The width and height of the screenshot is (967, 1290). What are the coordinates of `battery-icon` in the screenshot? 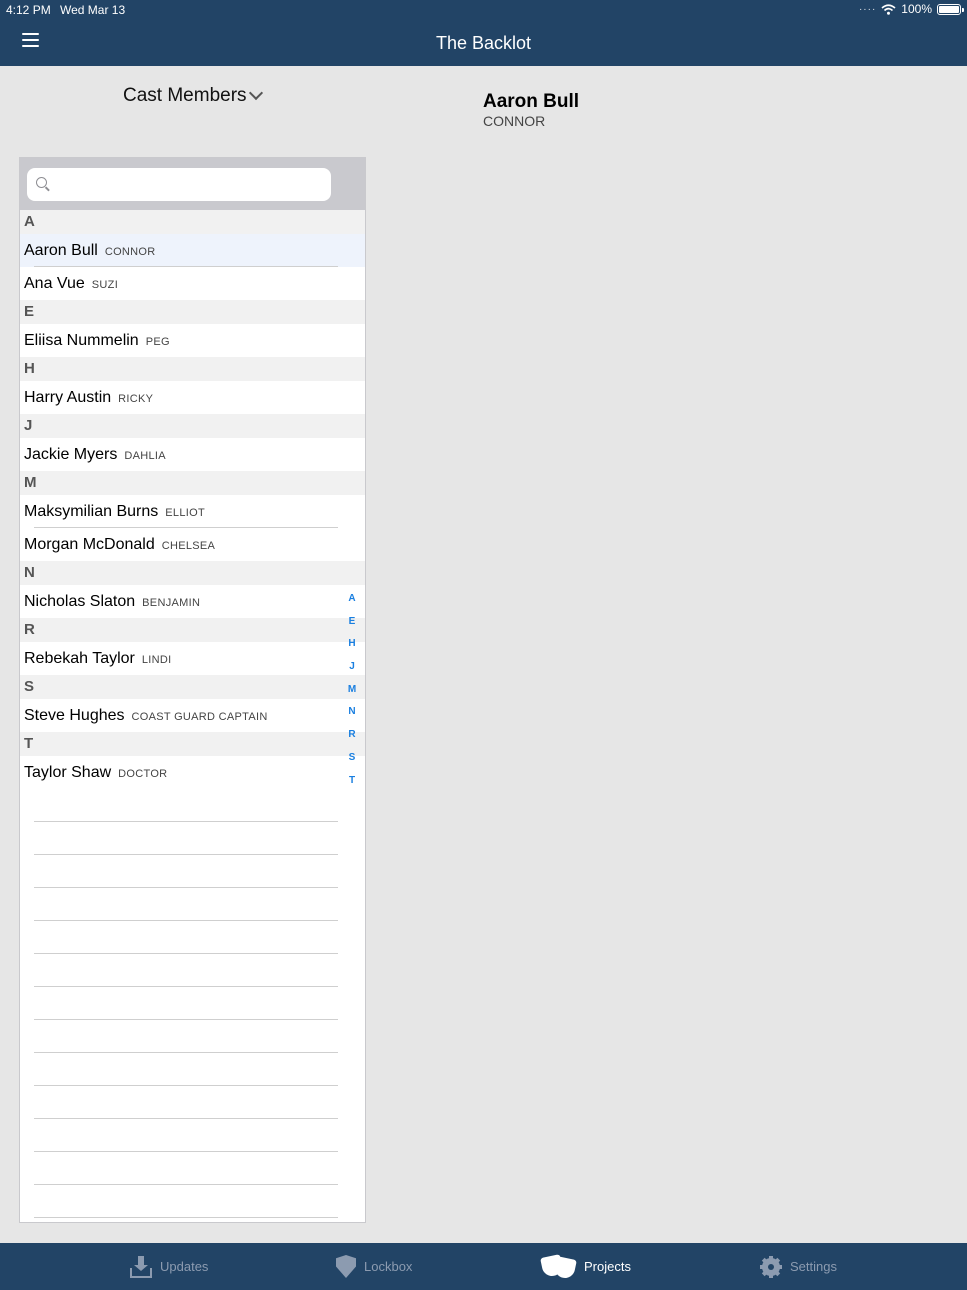 It's located at (950, 9).